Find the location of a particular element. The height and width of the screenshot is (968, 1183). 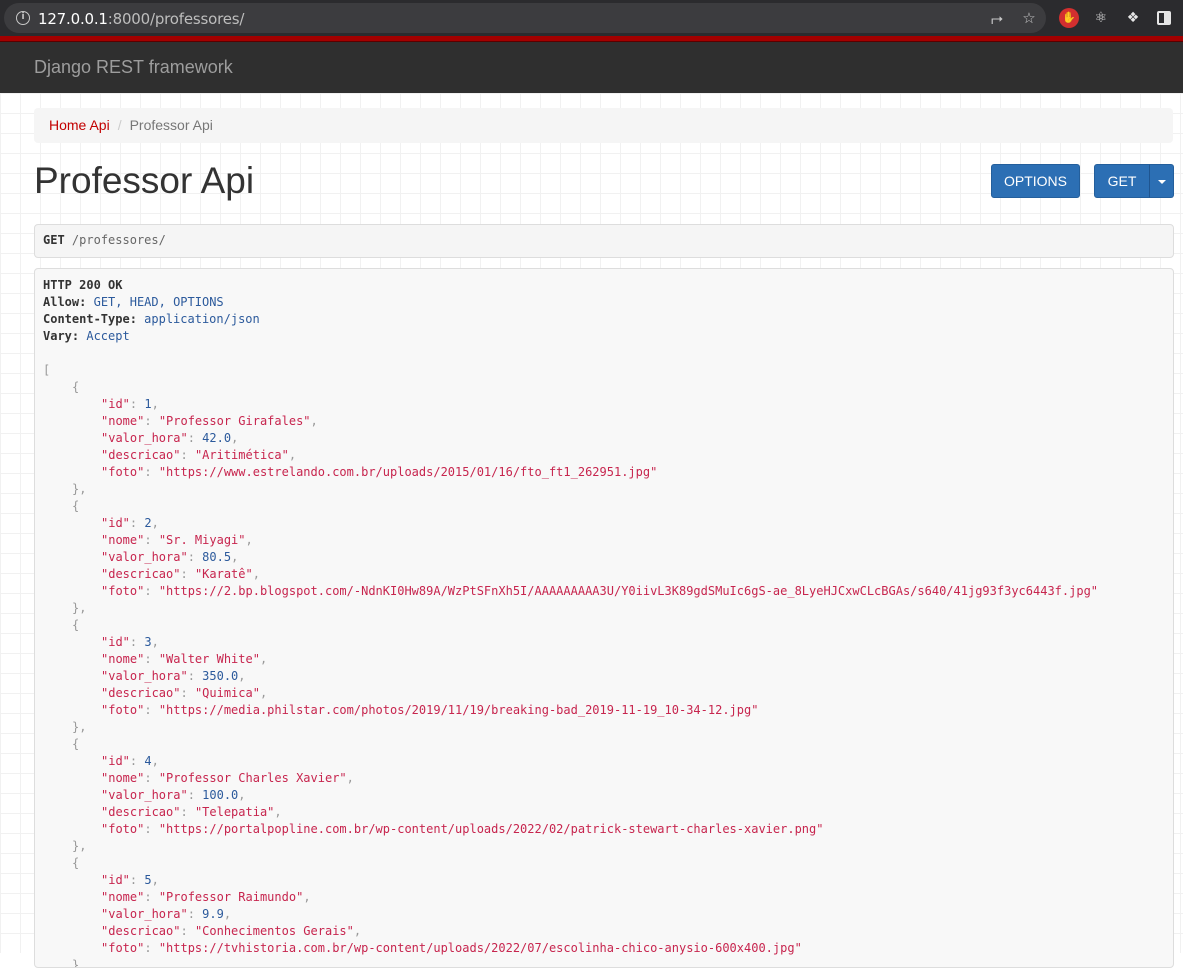

json-field-valor_hora: "valor_hora": 9.9, is located at coordinates (166, 914).